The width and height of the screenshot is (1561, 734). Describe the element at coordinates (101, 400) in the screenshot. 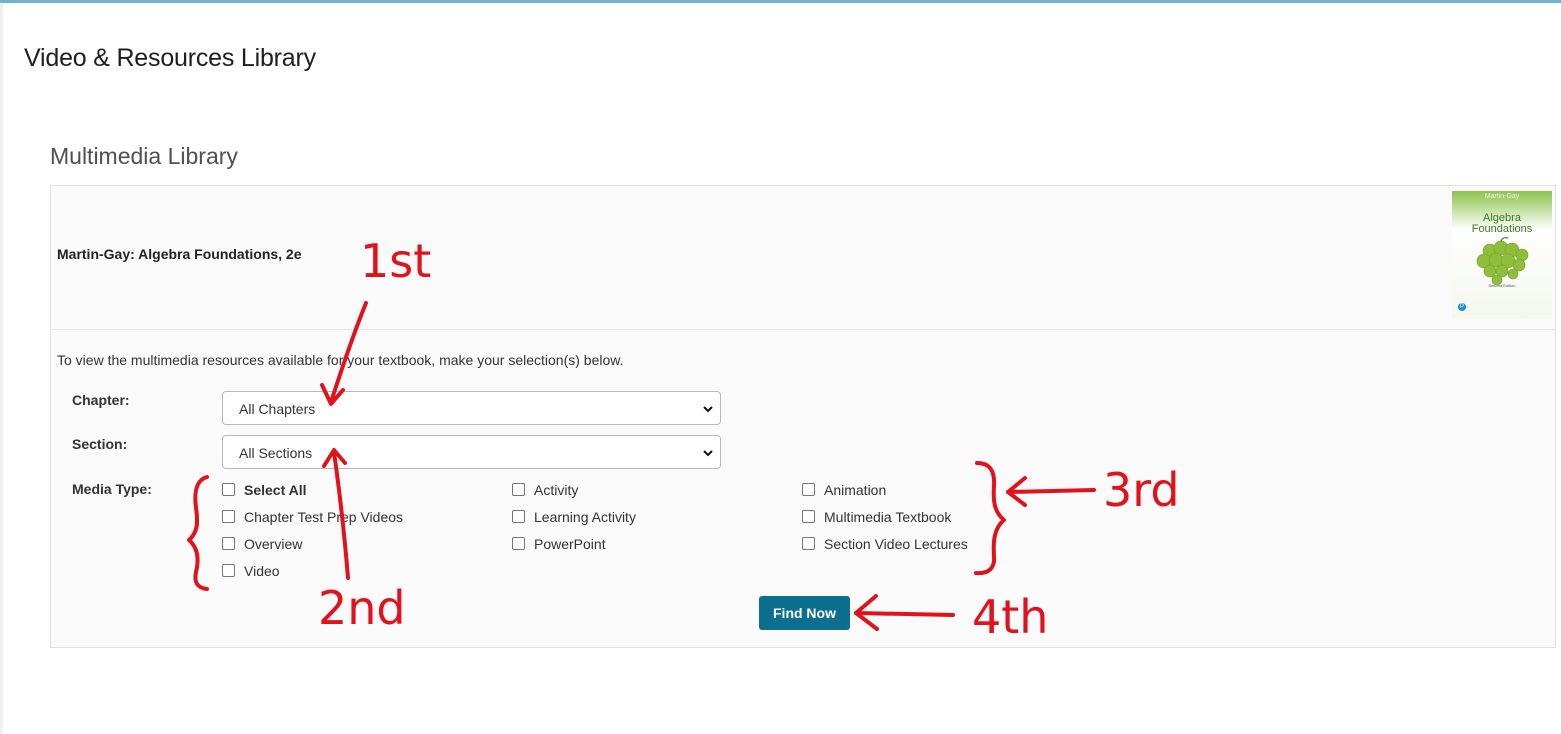

I see `chapter-label: Chapter:` at that location.